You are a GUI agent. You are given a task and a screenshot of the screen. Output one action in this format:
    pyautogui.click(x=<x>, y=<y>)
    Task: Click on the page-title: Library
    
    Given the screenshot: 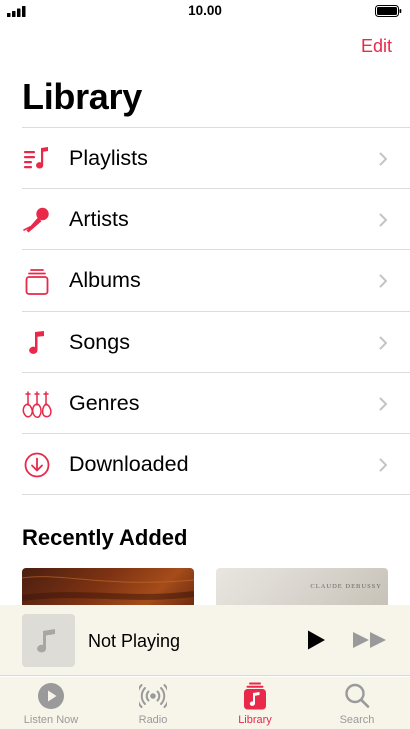 What is the action you would take?
    pyautogui.click(x=82, y=96)
    